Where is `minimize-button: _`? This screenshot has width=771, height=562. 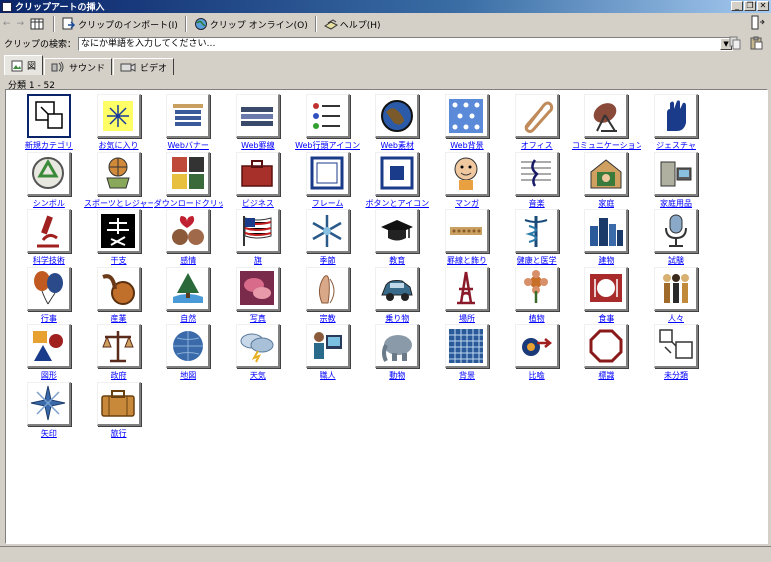
minimize-button: _ is located at coordinates (737, 6).